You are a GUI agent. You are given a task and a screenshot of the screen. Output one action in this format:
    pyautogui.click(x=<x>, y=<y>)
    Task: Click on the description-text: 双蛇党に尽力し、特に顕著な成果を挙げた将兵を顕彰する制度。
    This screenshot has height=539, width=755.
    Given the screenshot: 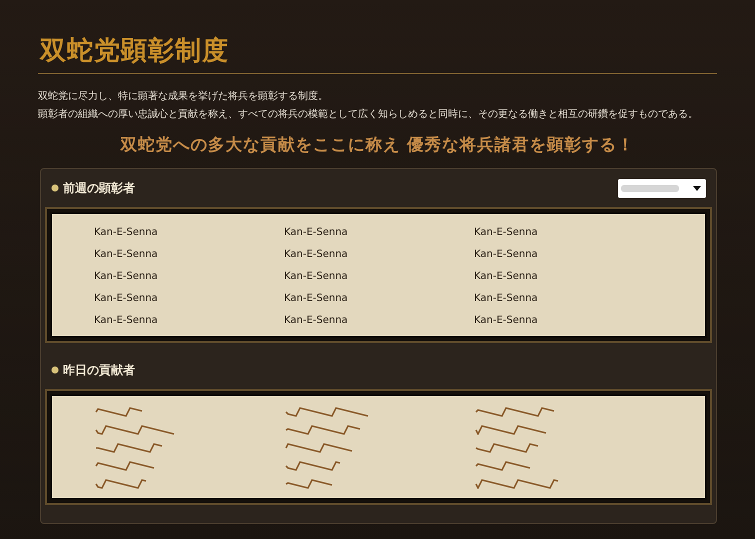 What is the action you would take?
    pyautogui.click(x=183, y=97)
    